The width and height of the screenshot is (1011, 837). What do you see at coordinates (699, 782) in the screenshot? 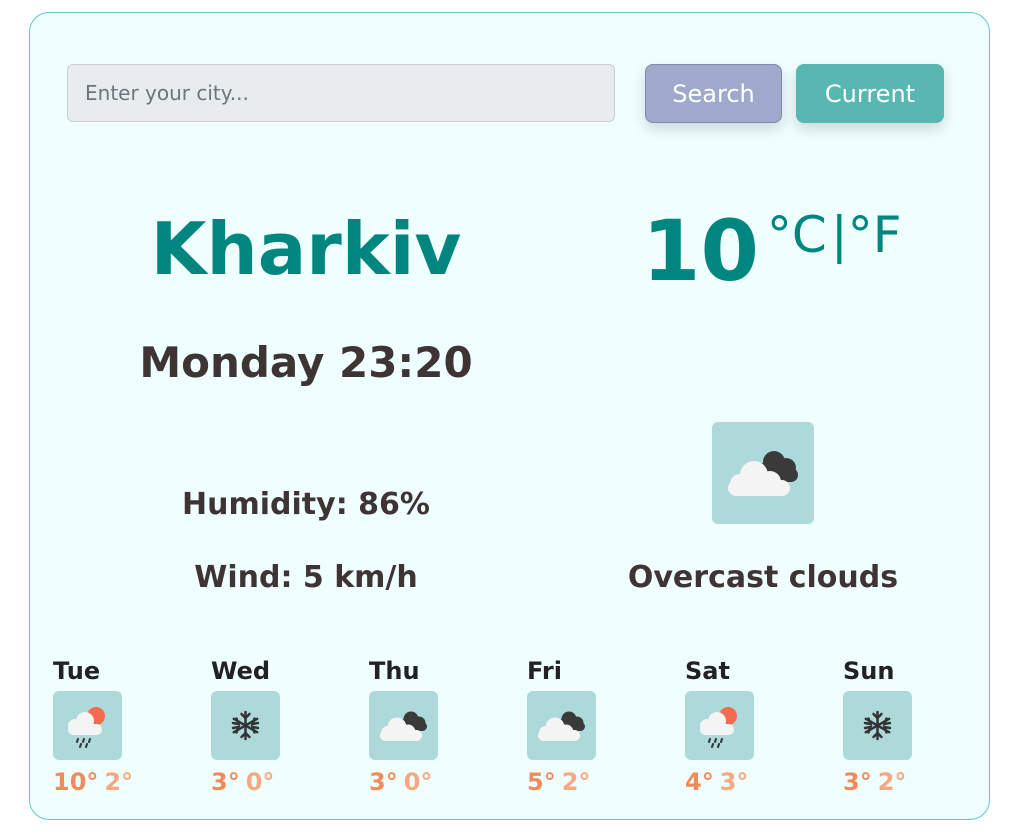
I see `forecast-max-temp: 4°` at bounding box center [699, 782].